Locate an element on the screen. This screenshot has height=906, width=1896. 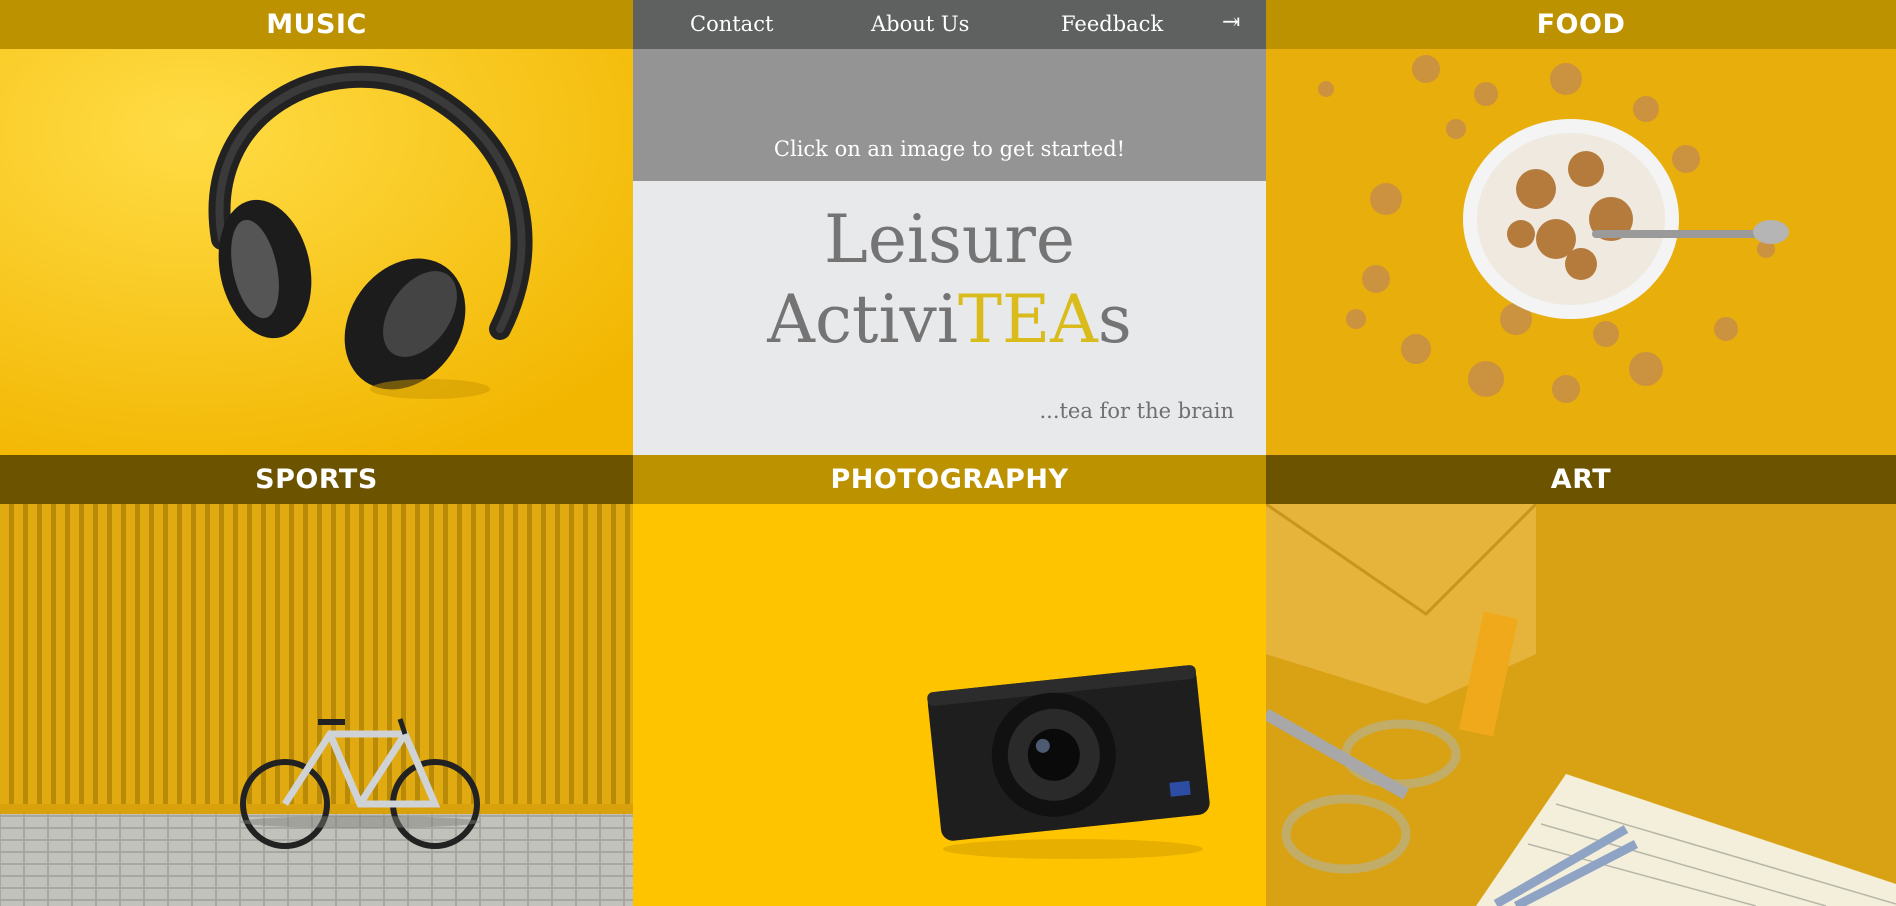
top-nav: Contact About Us Feedback ⇥ is located at coordinates (949, 24).